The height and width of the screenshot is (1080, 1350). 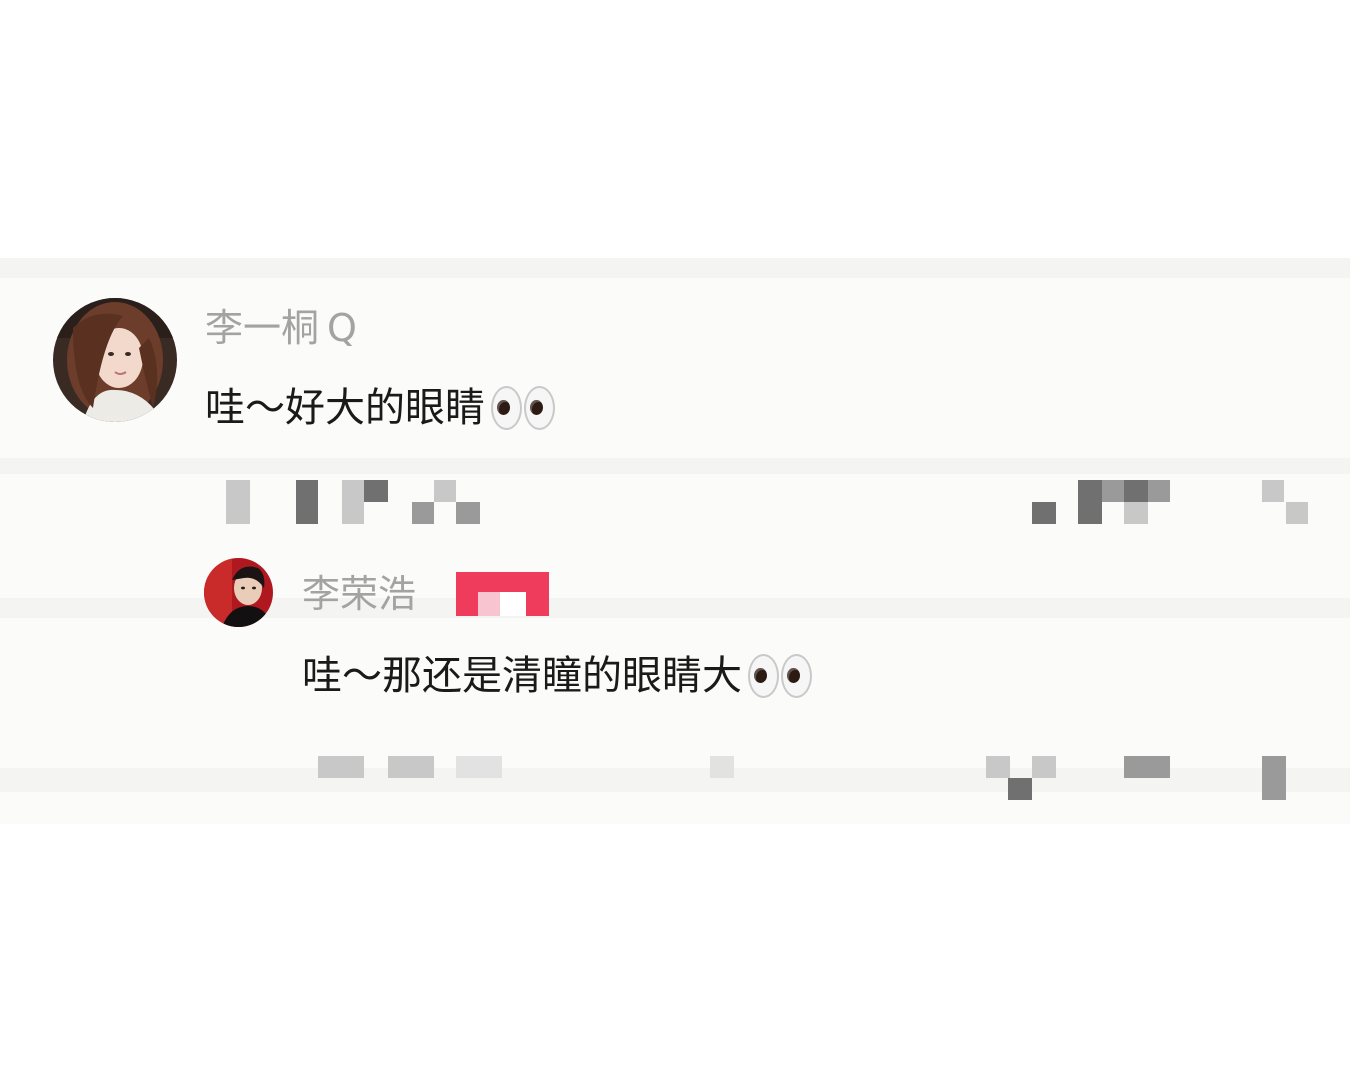 I want to click on creator-badge, so click(x=502, y=594).